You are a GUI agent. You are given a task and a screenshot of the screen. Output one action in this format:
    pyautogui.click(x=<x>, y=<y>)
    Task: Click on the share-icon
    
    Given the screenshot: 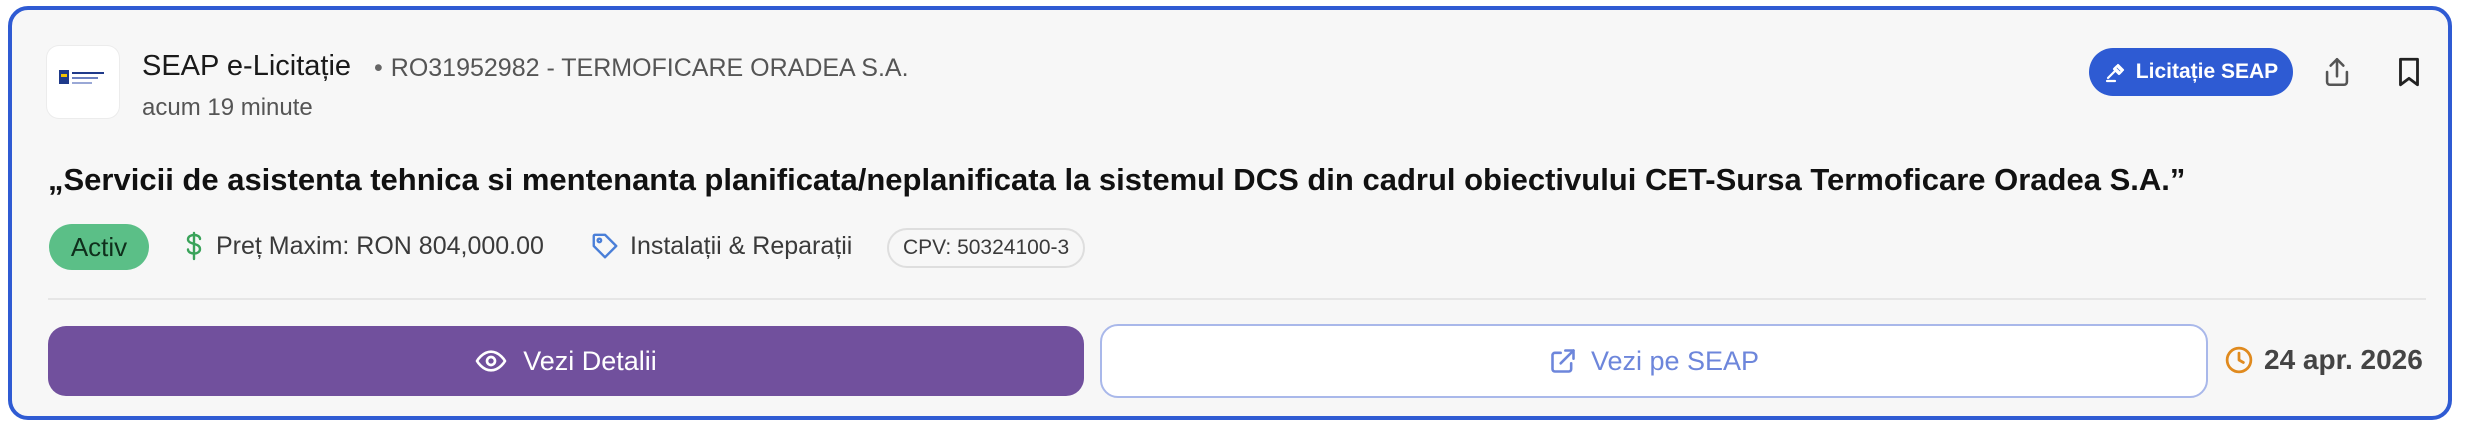 What is the action you would take?
    pyautogui.click(x=2337, y=72)
    